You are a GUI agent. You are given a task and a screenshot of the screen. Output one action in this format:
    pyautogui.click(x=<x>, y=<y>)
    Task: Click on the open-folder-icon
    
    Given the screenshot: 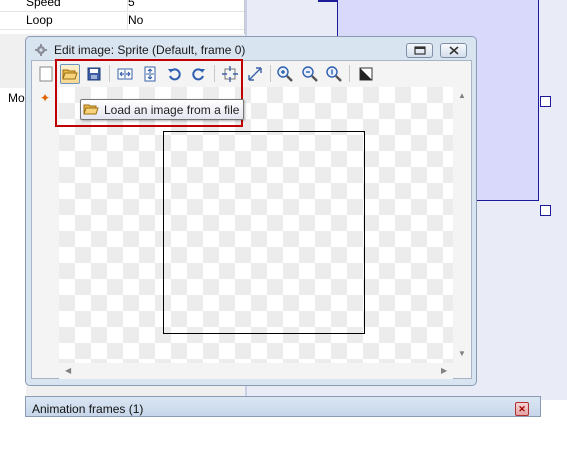 What is the action you would take?
    pyautogui.click(x=91, y=109)
    